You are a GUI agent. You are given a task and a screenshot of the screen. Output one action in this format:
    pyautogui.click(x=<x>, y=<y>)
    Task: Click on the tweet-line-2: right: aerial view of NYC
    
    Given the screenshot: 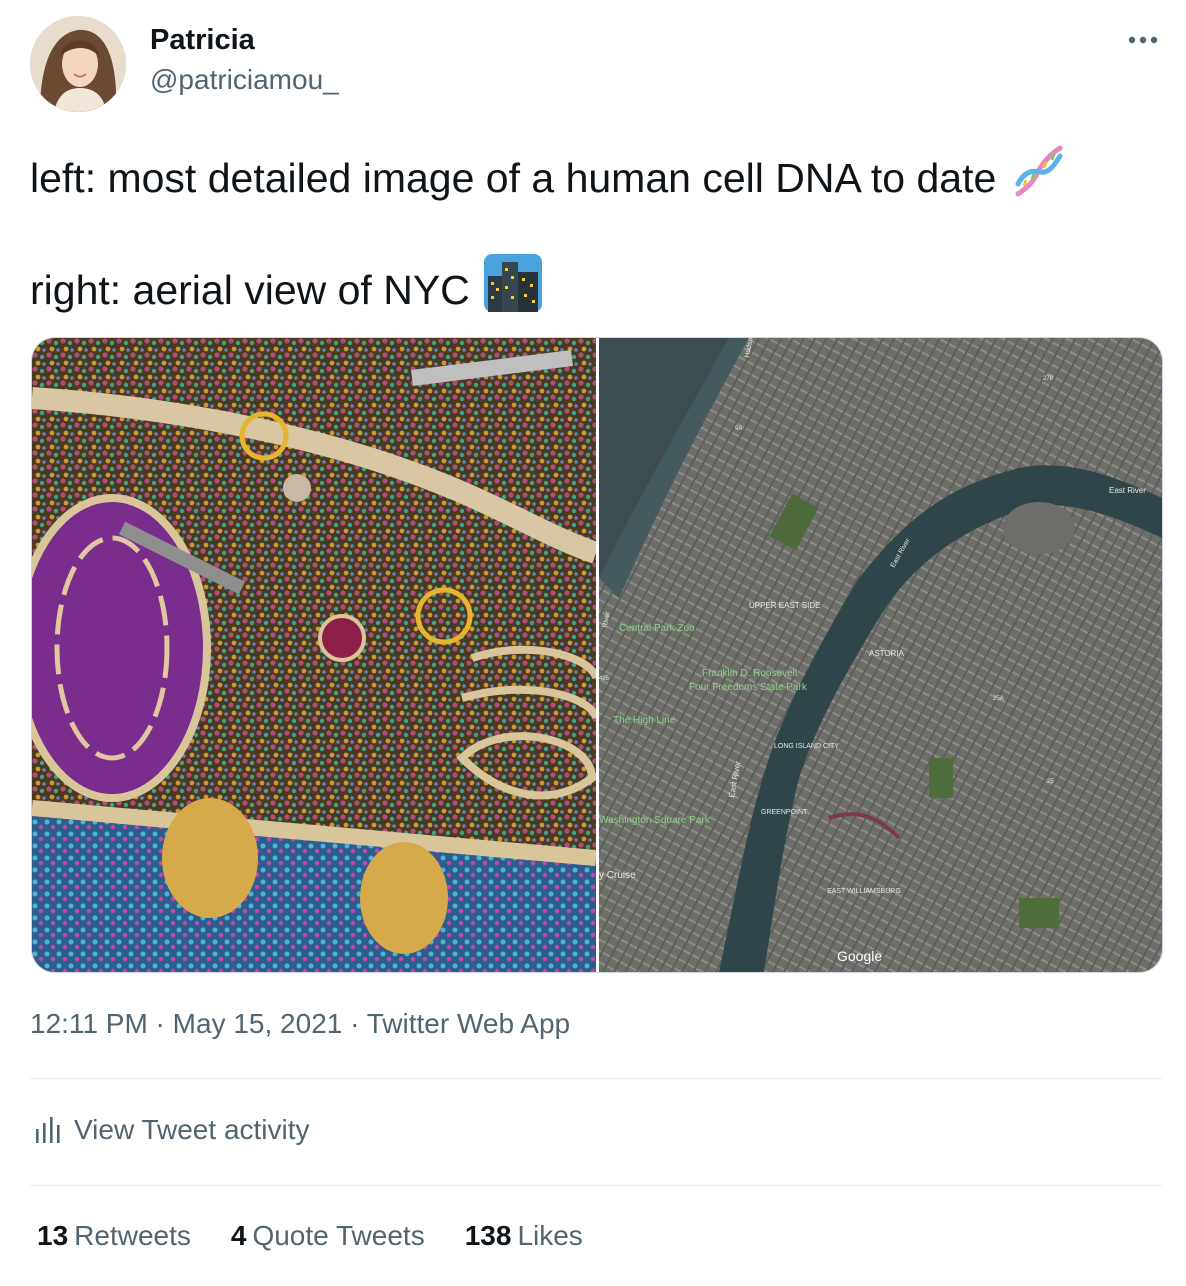 What is the action you would take?
    pyautogui.click(x=595, y=286)
    